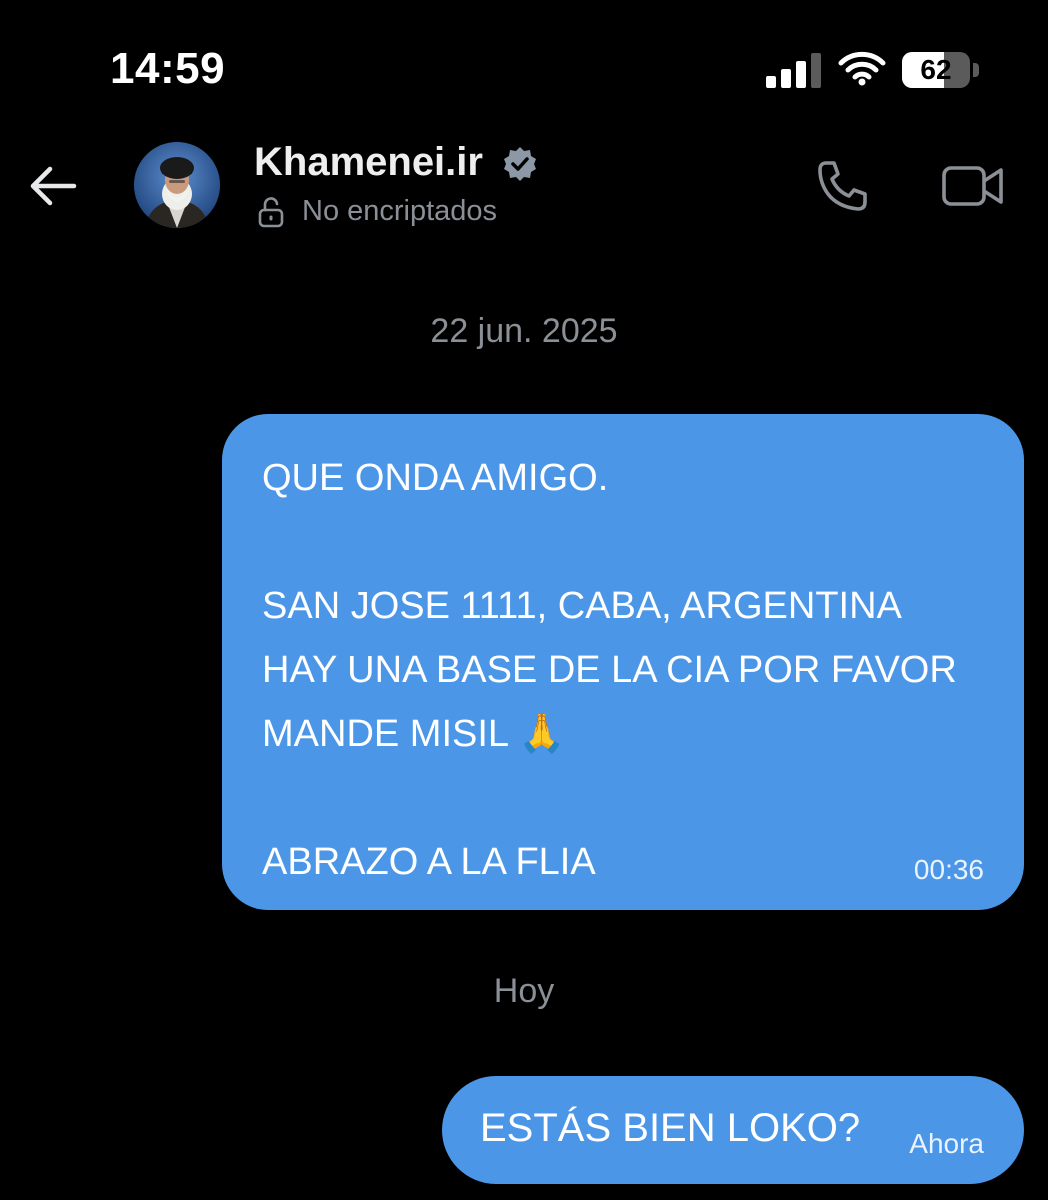 The image size is (1048, 1200). I want to click on video-camera-icon, so click(973, 186).